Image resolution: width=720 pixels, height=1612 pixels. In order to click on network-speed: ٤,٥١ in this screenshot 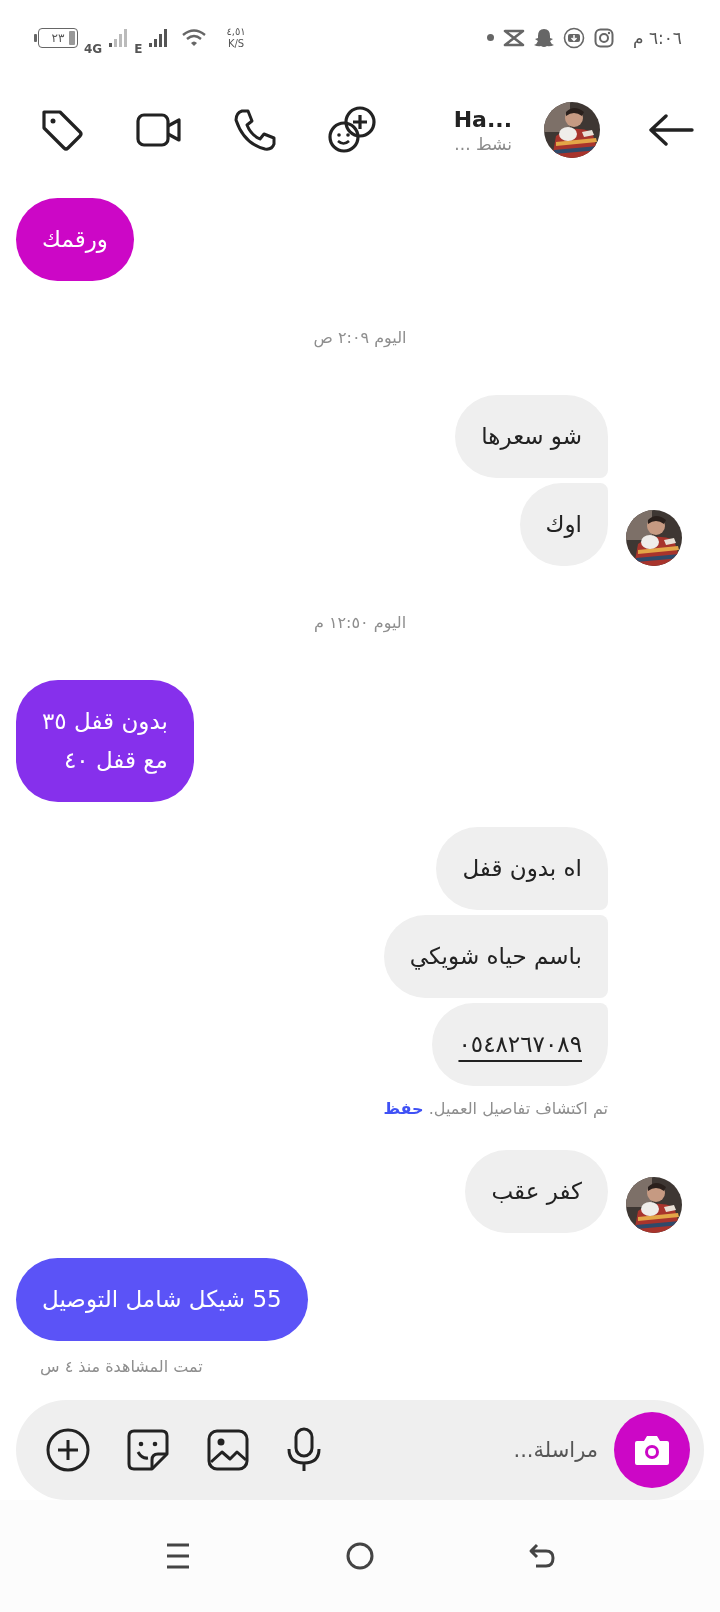, I will do `click(236, 31)`.